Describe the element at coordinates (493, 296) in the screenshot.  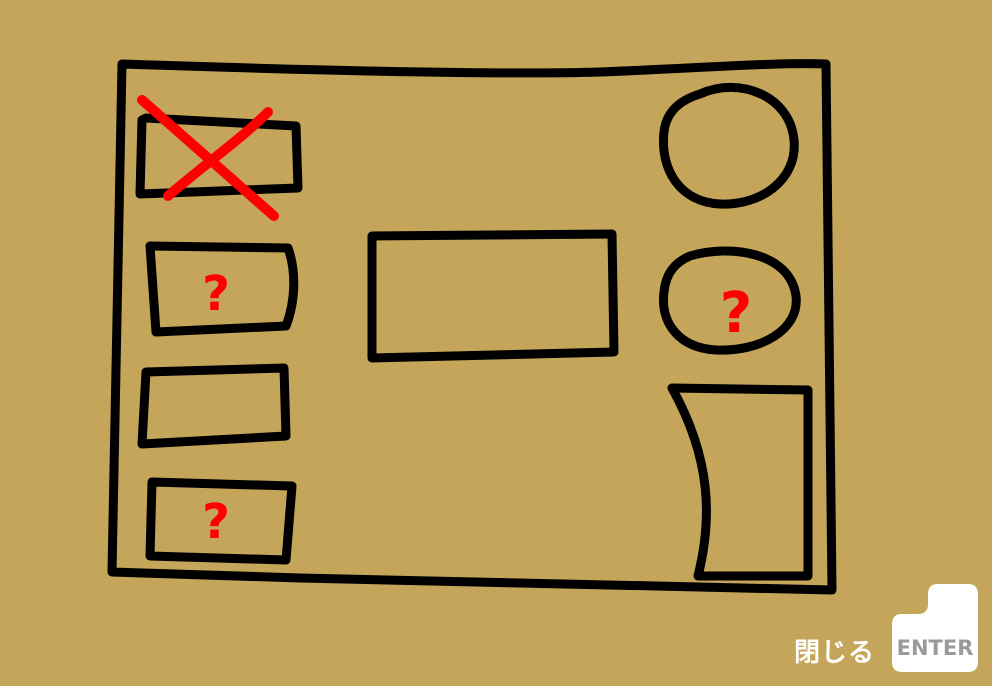
I see `sketch-center-panel` at that location.